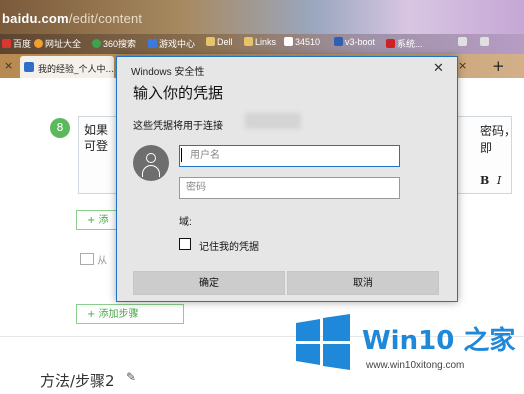 Image resolution: width=524 pixels, height=394 pixels. Describe the element at coordinates (262, 17) in the screenshot. I see `address-bar-area: baidu.com/edit/content` at that location.